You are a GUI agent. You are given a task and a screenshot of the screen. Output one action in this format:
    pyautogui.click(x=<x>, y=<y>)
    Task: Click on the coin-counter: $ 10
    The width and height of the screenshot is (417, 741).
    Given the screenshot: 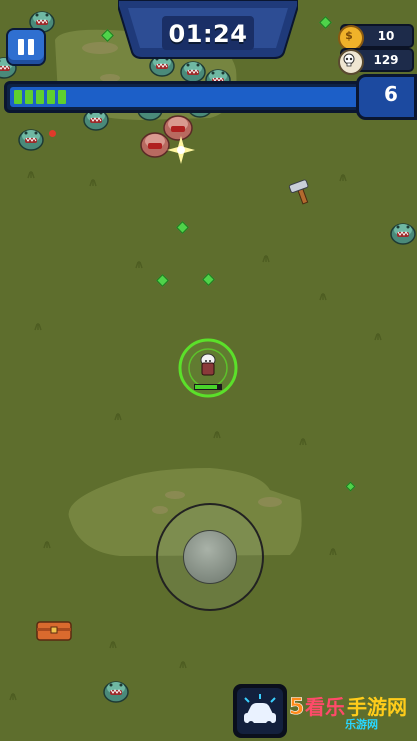 What is the action you would take?
    pyautogui.click(x=376, y=37)
    